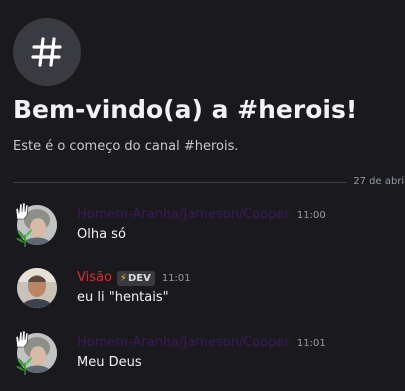  Describe the element at coordinates (123, 278) in the screenshot. I see `lightning-icon: ⚡` at that location.